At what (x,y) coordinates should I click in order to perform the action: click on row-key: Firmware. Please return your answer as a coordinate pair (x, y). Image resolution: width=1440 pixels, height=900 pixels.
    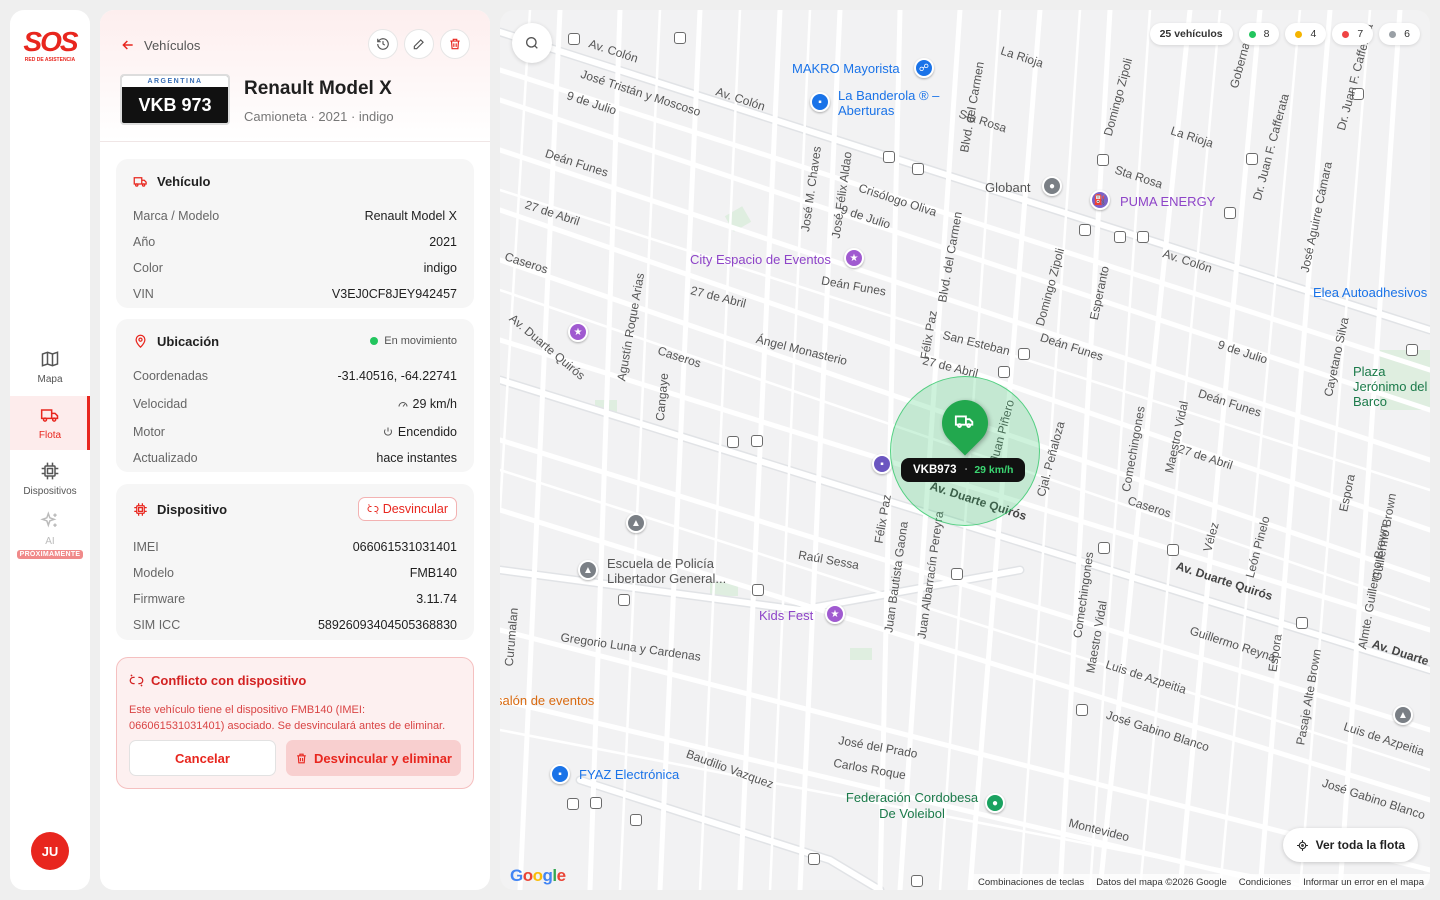
    Looking at the image, I should click on (159, 599).